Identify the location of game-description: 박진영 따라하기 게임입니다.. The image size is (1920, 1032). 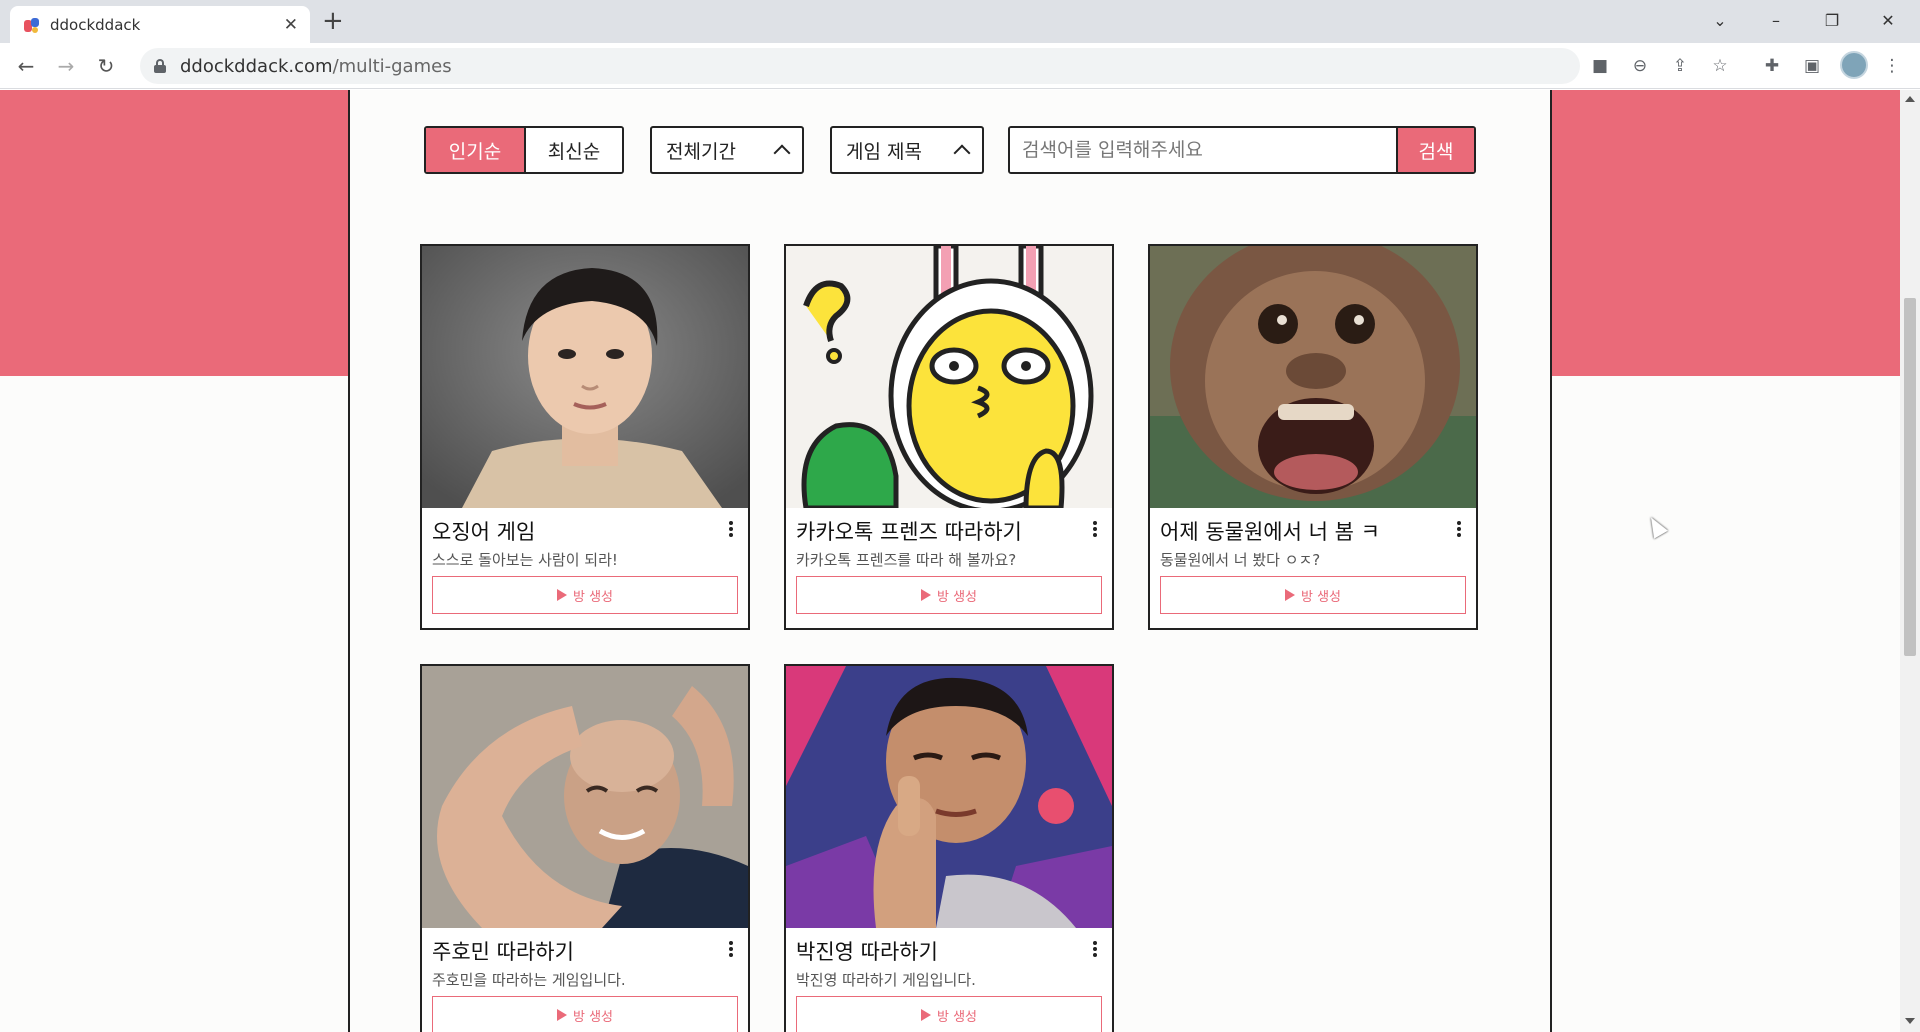
(886, 980).